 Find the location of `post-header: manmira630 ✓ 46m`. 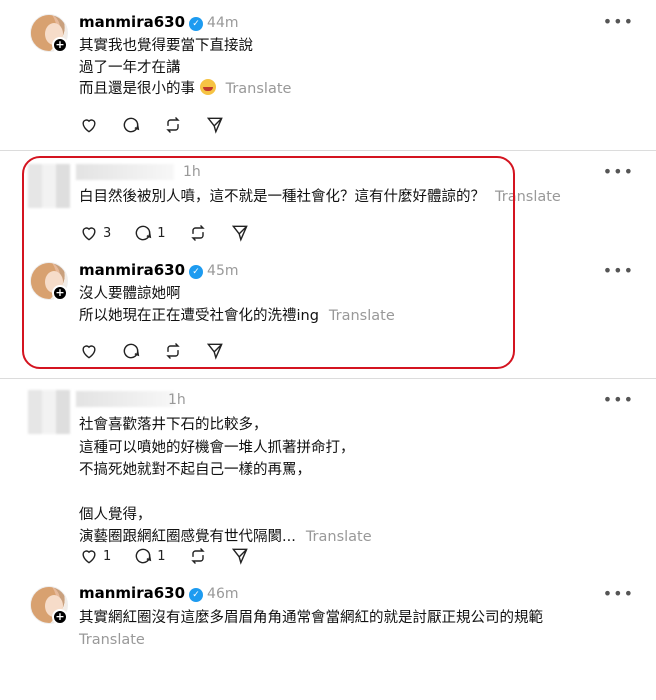

post-header: manmira630 ✓ 46m is located at coordinates (159, 593).